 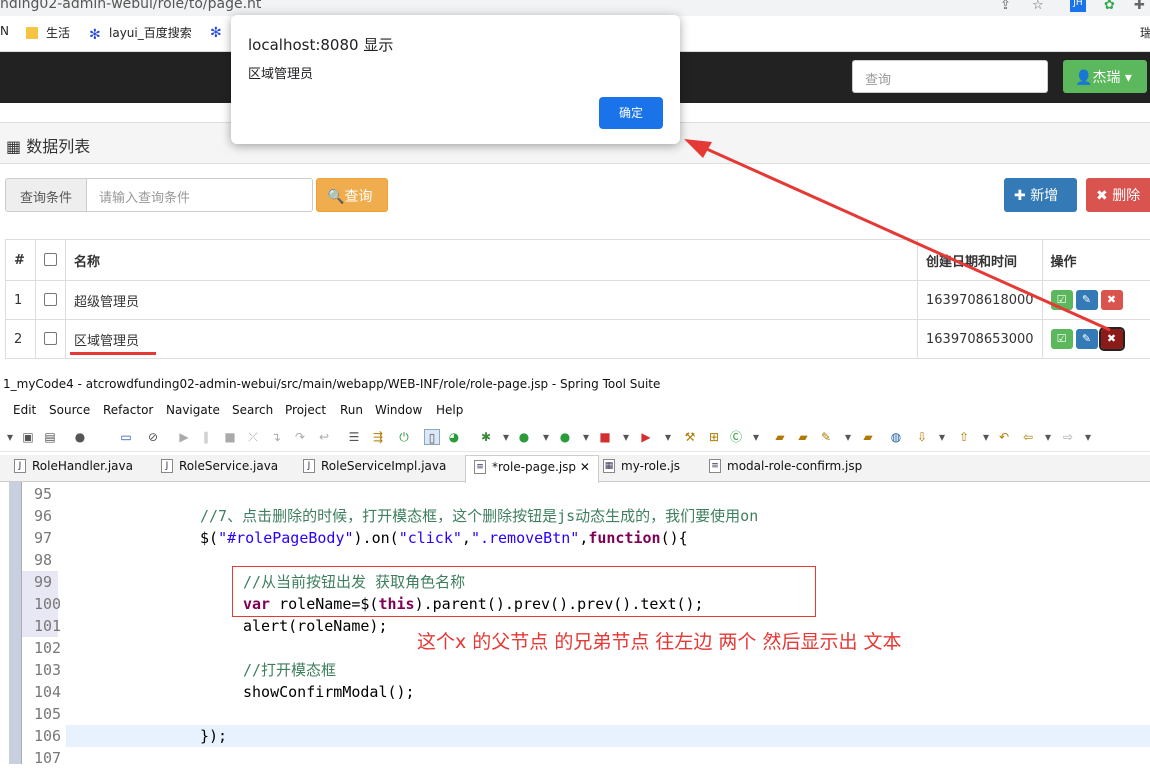 I want to click on step-return-icon: ↩, so click(x=324, y=437).